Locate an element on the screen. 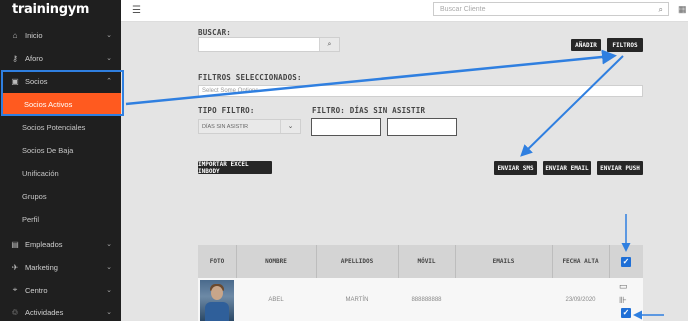  dias-to-input is located at coordinates (422, 127).